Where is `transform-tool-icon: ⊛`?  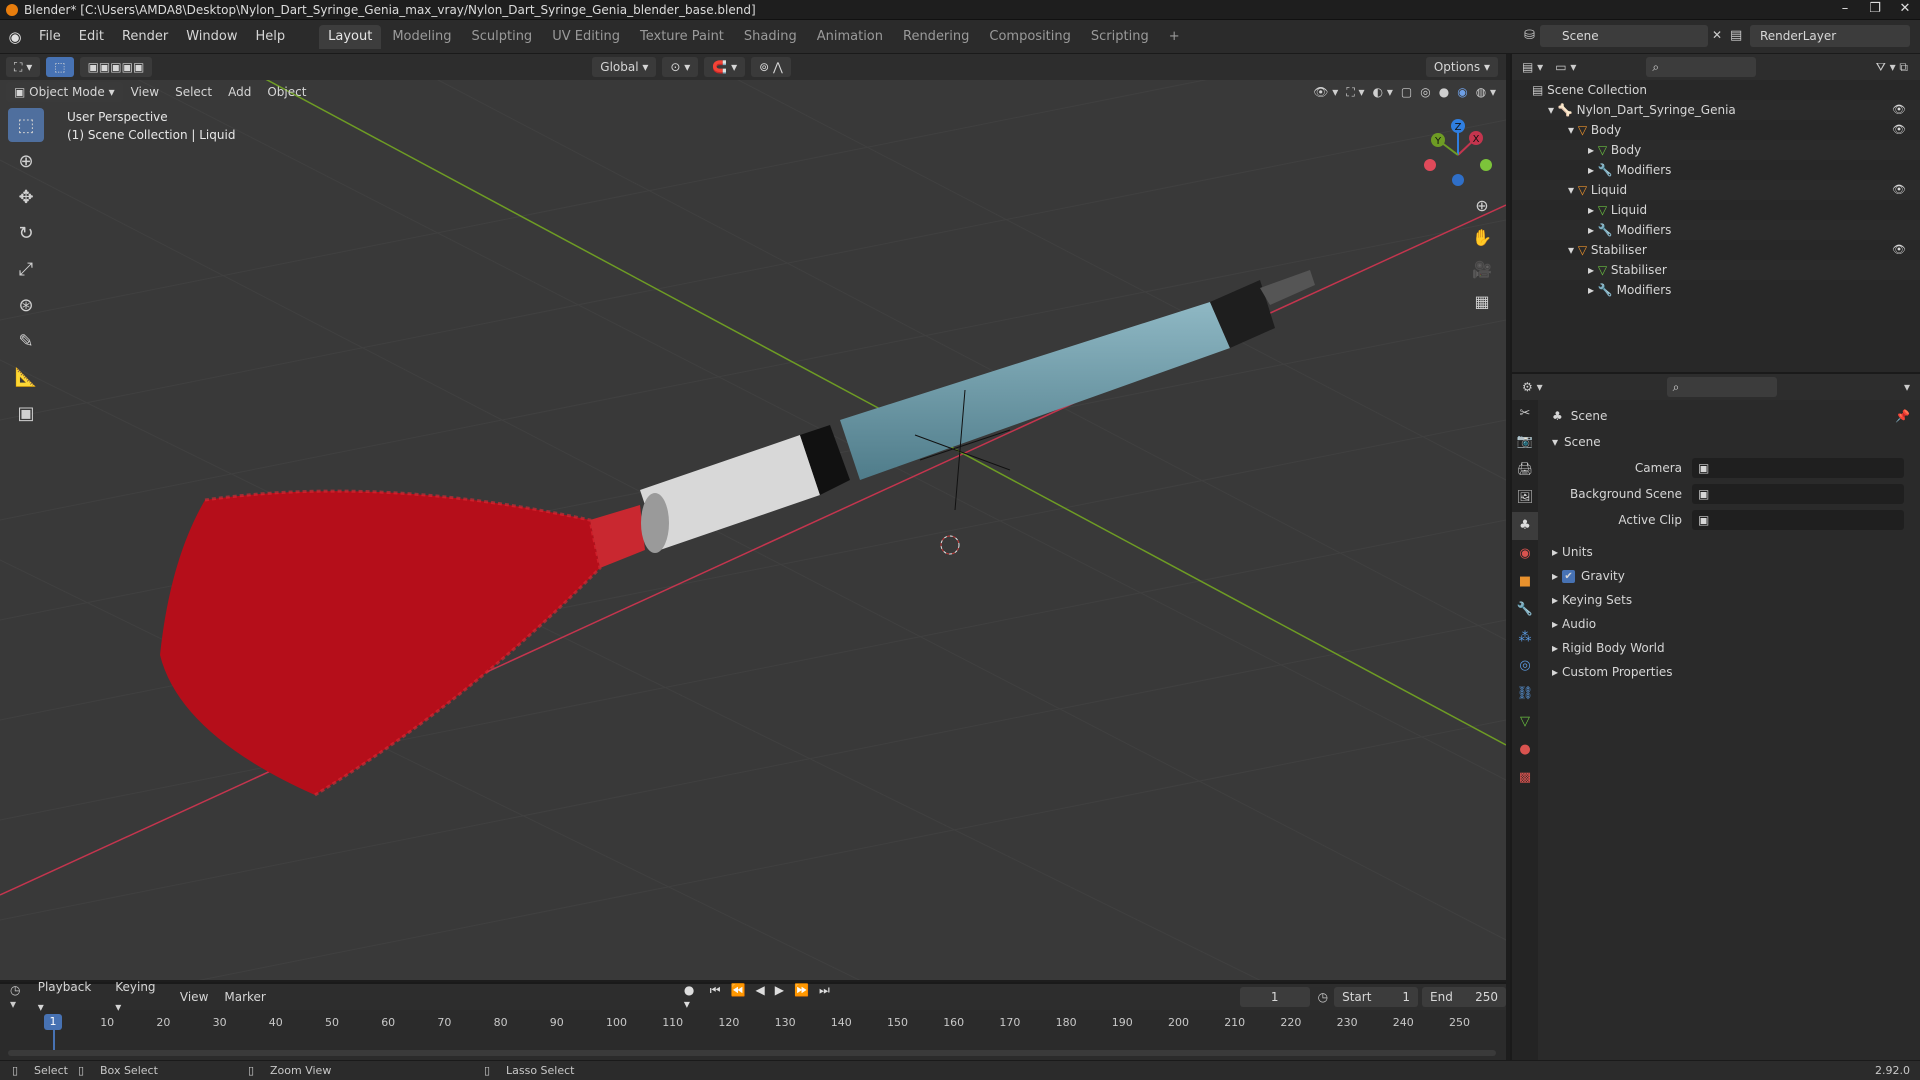 transform-tool-icon: ⊛ is located at coordinates (26, 305).